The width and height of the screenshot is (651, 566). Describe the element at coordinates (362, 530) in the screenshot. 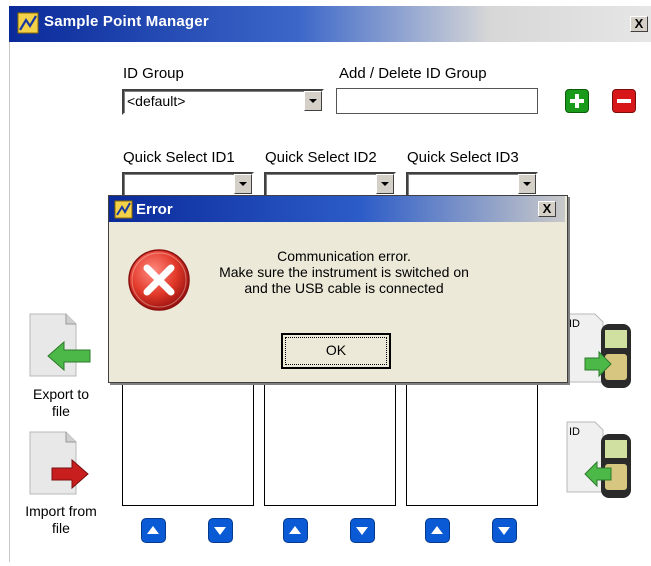

I see `id2-move-down-button` at that location.